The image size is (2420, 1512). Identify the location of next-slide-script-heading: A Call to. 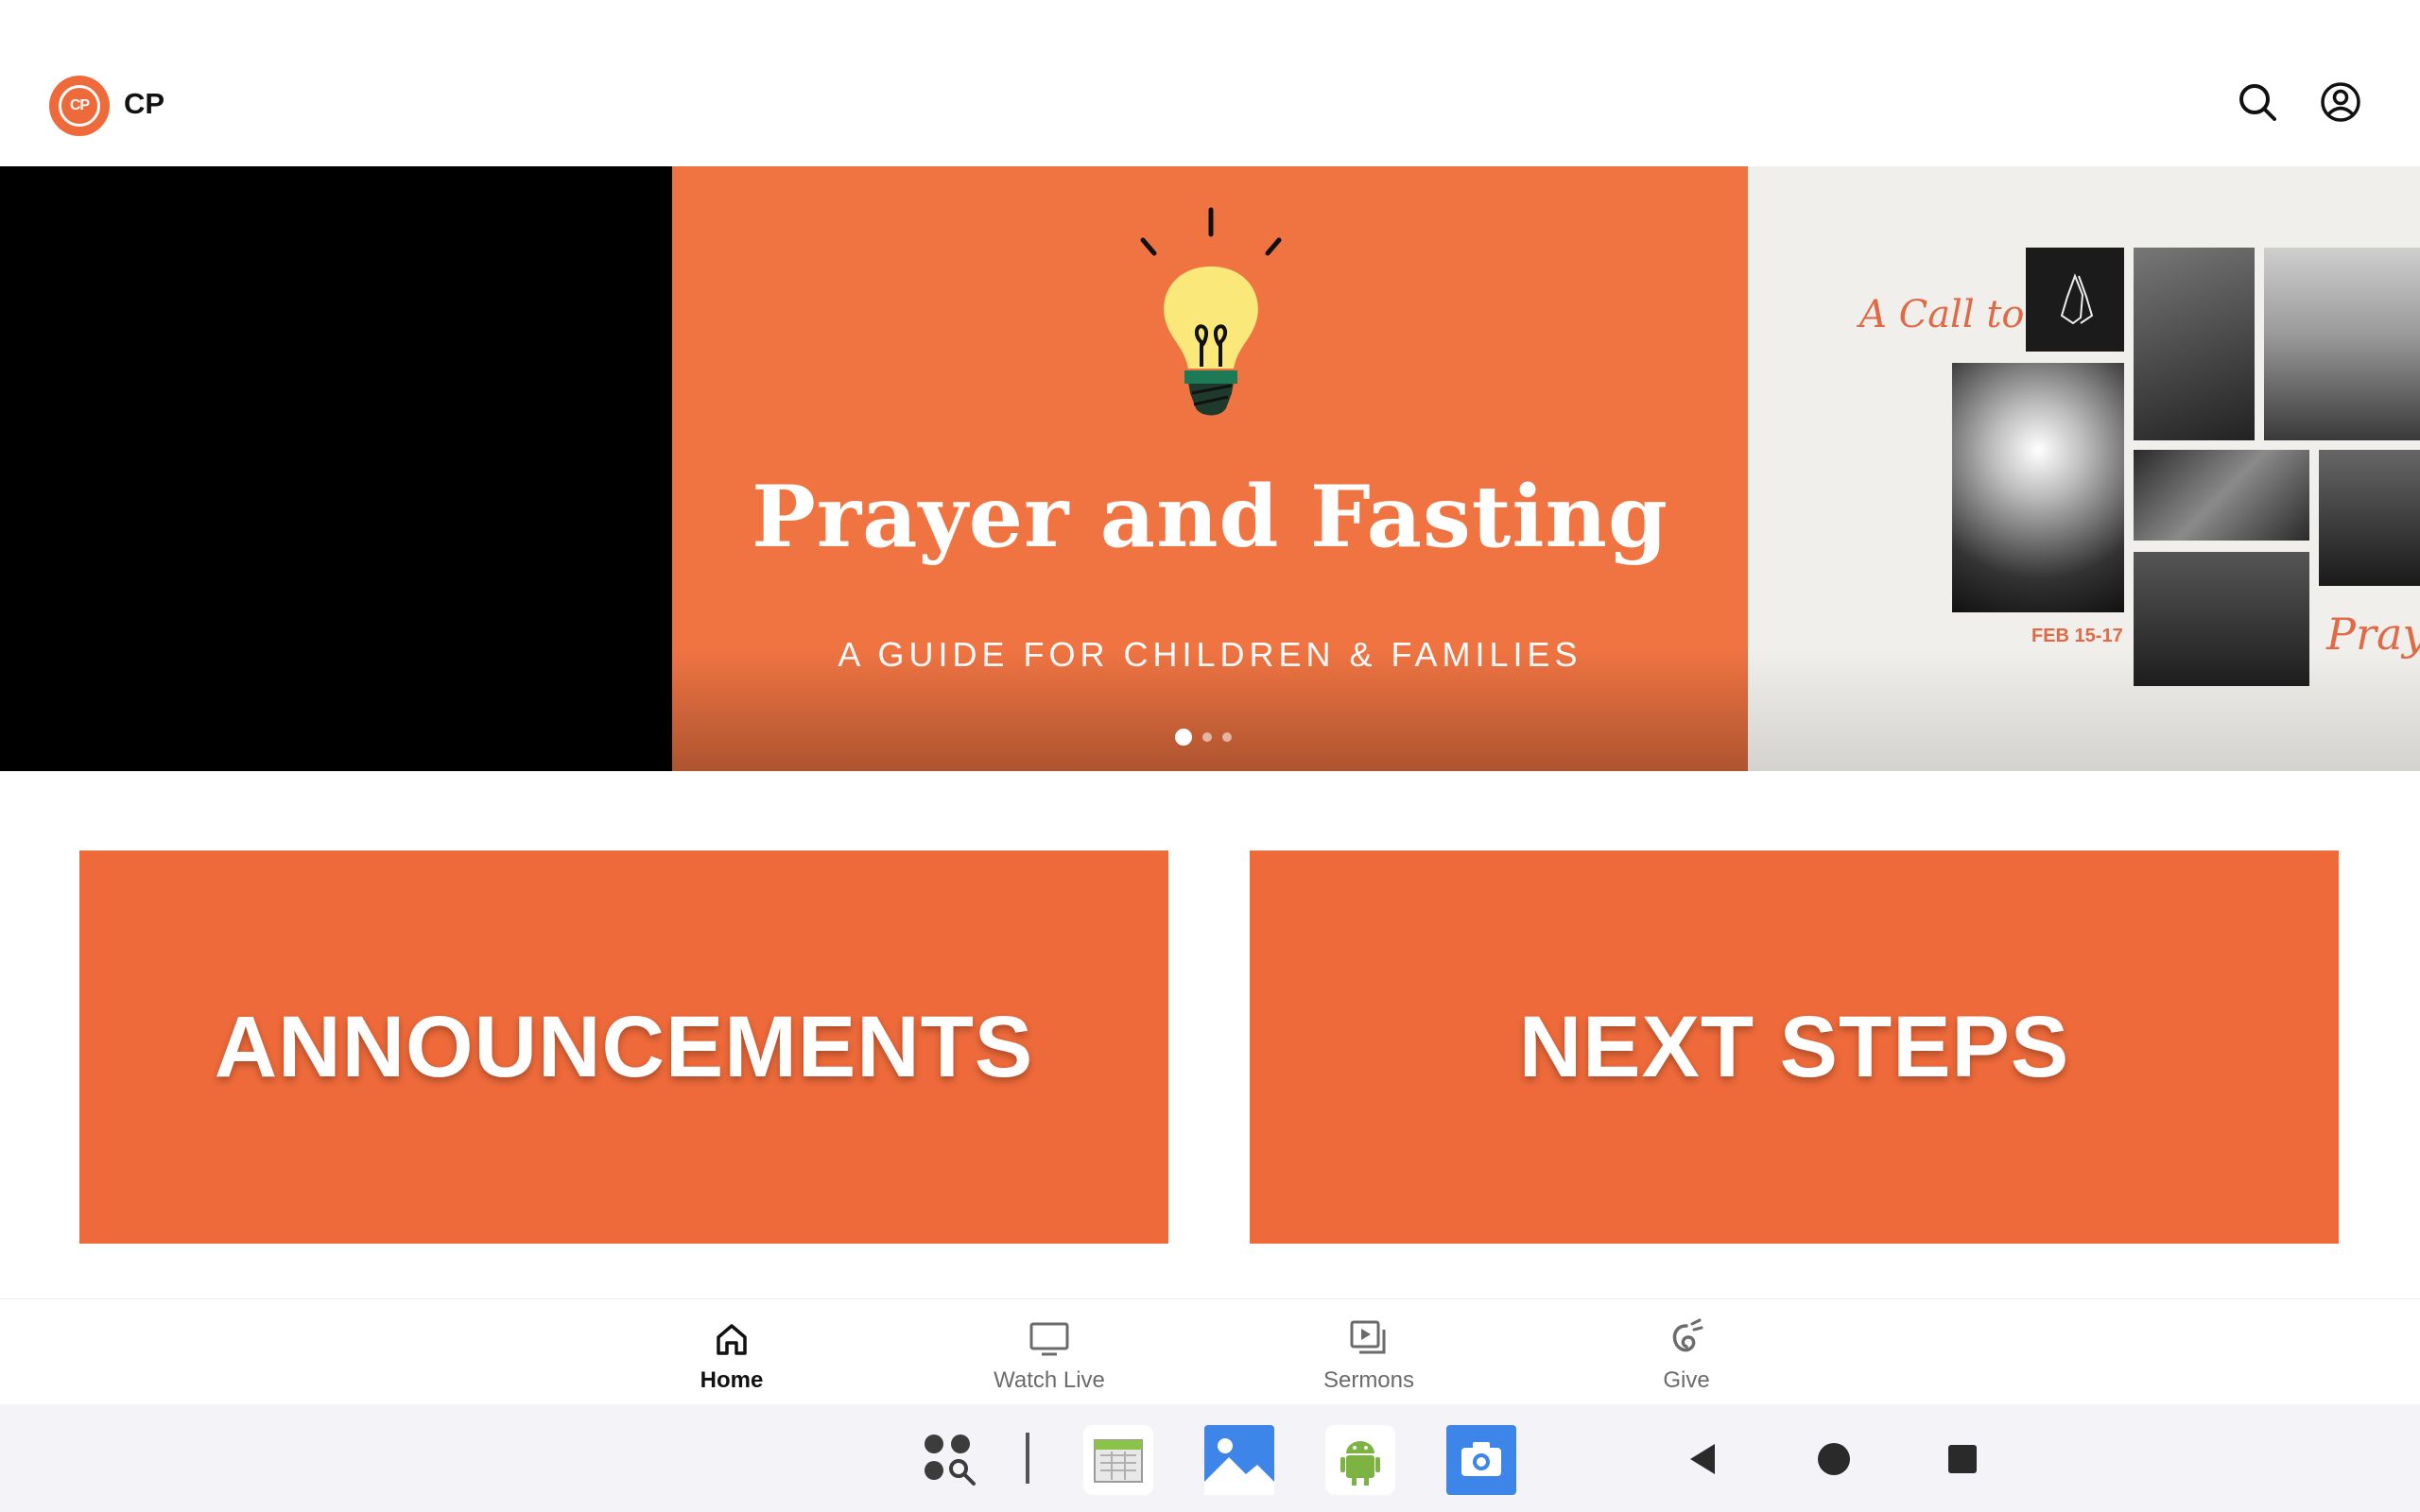
(1942, 314).